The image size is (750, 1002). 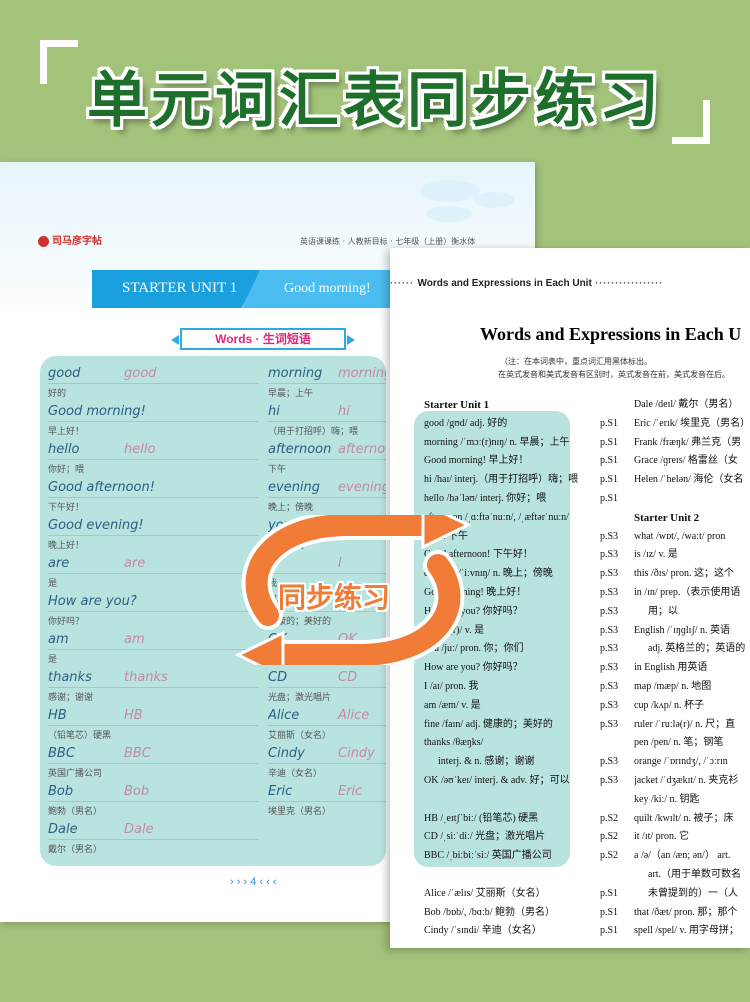 What do you see at coordinates (576, 361) in the screenshot?
I see `vocab-note-1: （注：在本词表中，重点词汇用黑体标出。` at bounding box center [576, 361].